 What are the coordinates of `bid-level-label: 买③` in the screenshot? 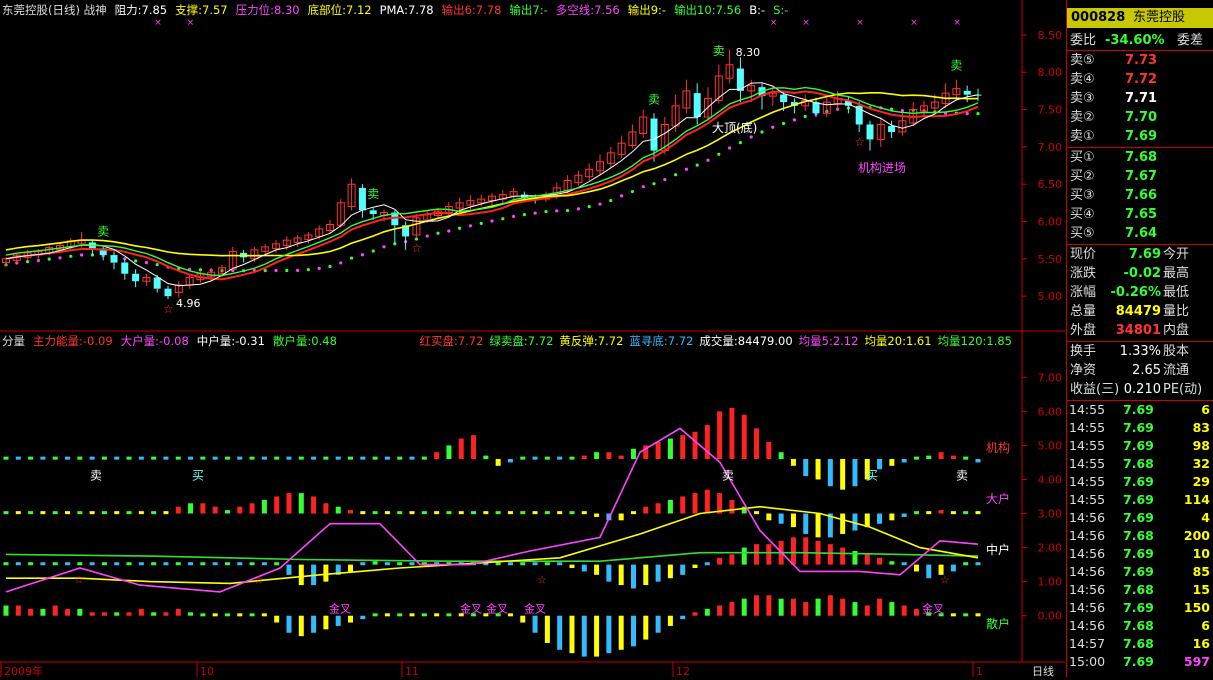 It's located at (1082, 195).